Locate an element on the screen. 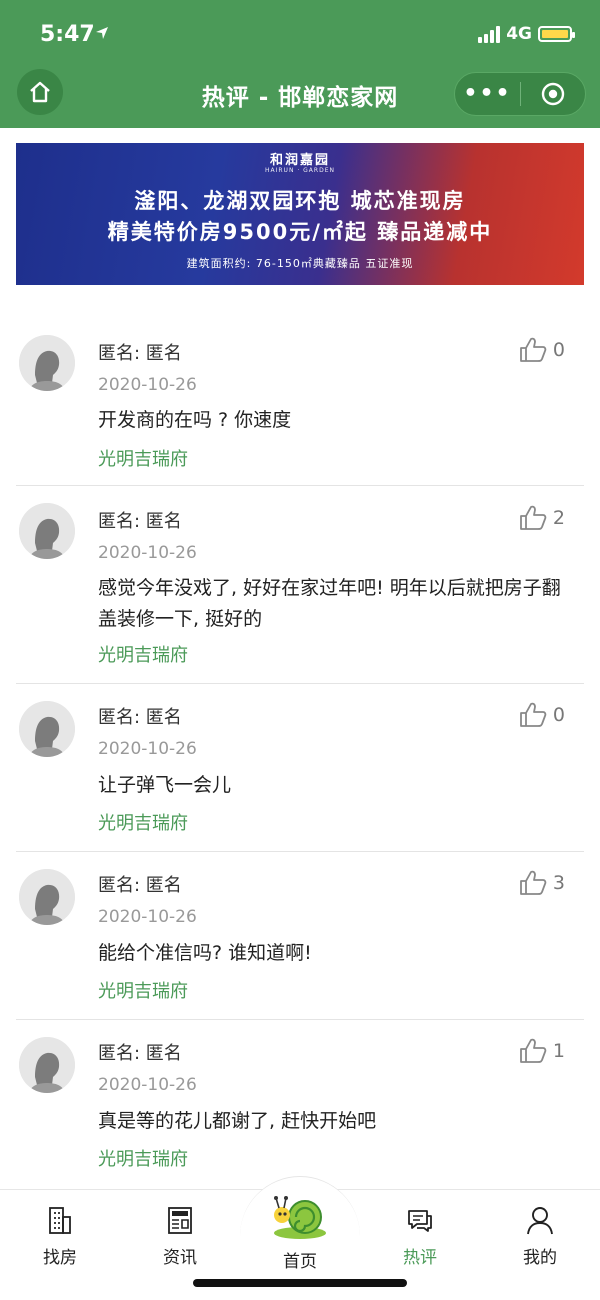 This screenshot has height=1300, width=600. location-arrow-icon is located at coordinates (102, 33).